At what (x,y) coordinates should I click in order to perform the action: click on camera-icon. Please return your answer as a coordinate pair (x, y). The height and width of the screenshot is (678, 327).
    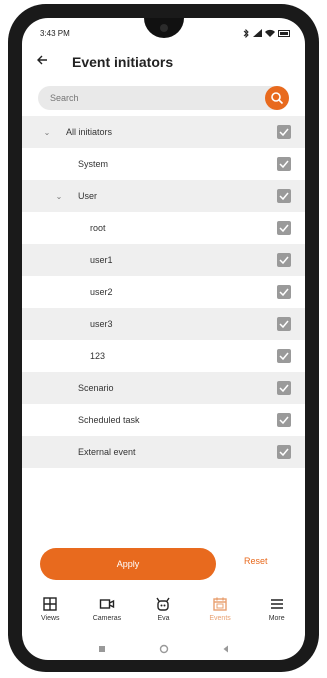
    Looking at the image, I should click on (107, 604).